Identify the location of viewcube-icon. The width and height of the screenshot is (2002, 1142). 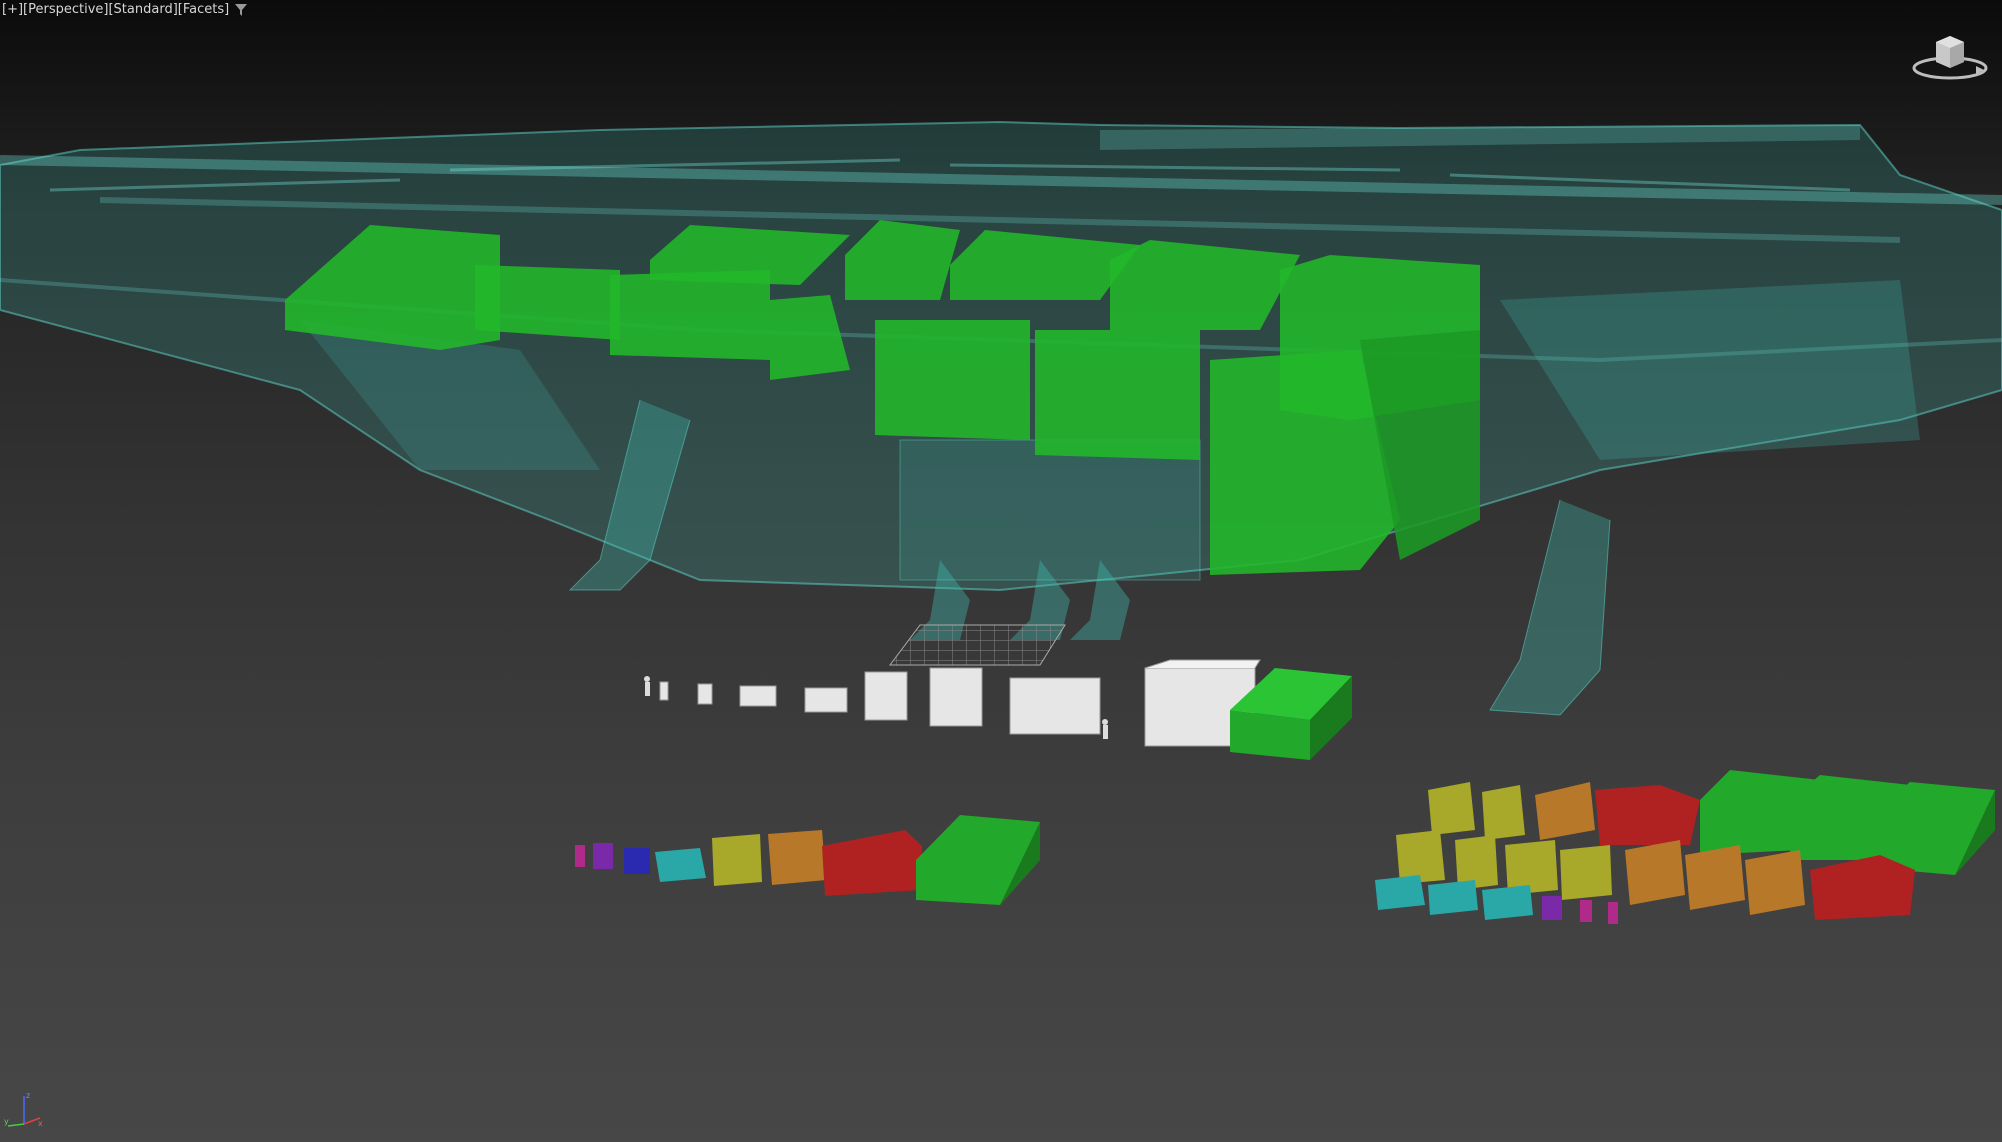
(1950, 58).